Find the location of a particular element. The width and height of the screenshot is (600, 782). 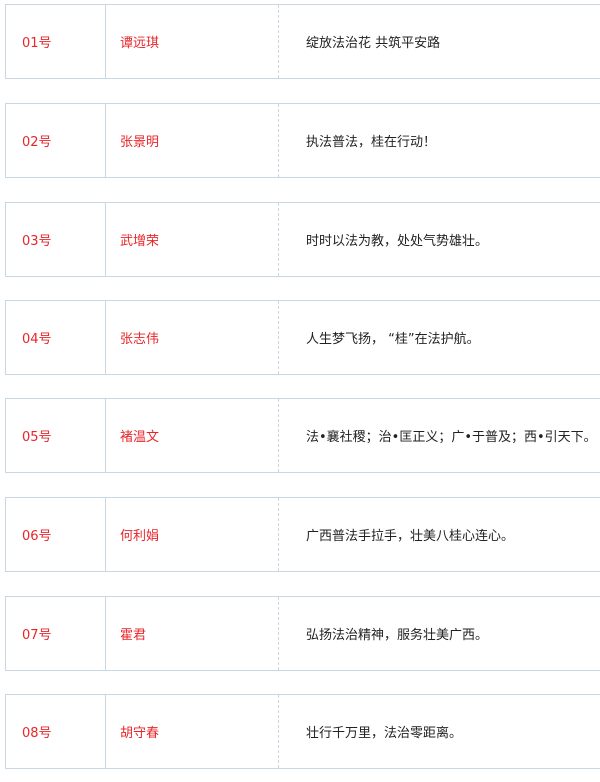

table-row: 03号 武增荣 时时以法为教，处处气势雄壮。 is located at coordinates (302, 239).